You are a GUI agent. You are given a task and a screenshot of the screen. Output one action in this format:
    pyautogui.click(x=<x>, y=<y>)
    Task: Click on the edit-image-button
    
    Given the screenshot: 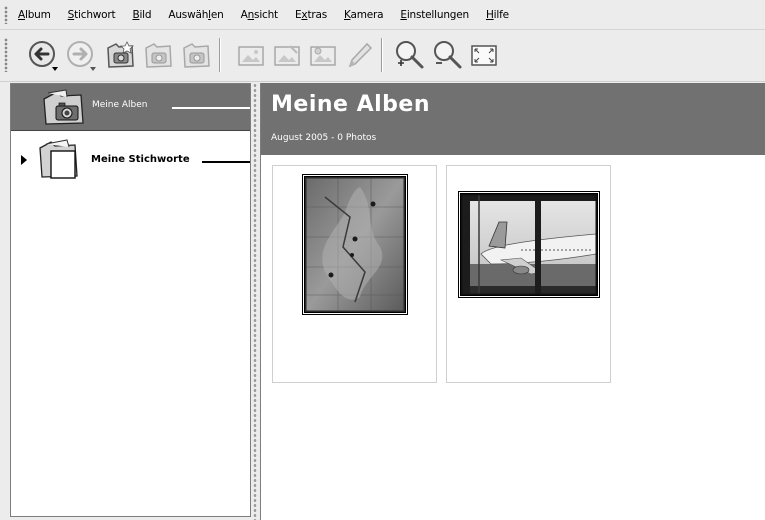 What is the action you would take?
    pyautogui.click(x=287, y=55)
    